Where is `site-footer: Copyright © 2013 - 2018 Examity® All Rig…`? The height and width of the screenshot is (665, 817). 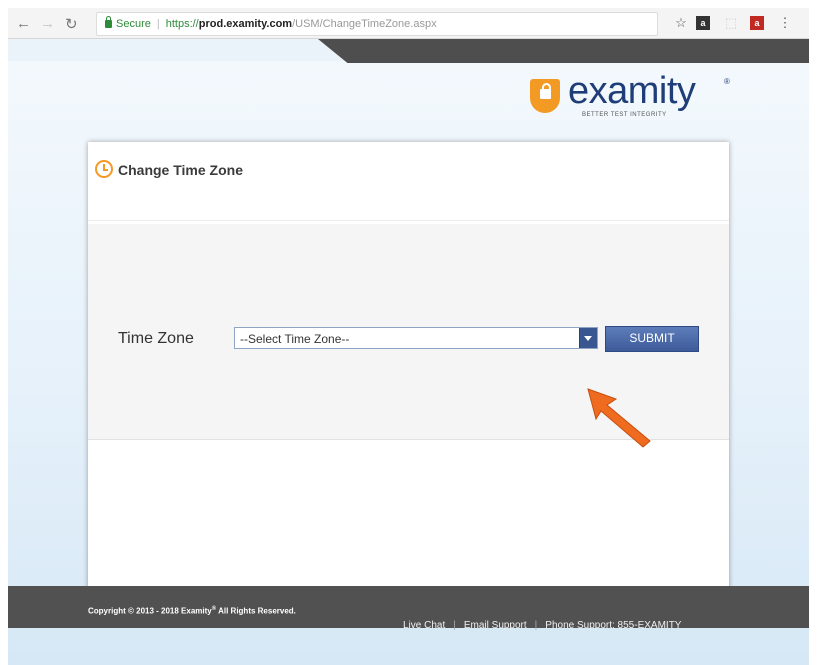
site-footer: Copyright © 2013 - 2018 Examity® All Rig… is located at coordinates (408, 608).